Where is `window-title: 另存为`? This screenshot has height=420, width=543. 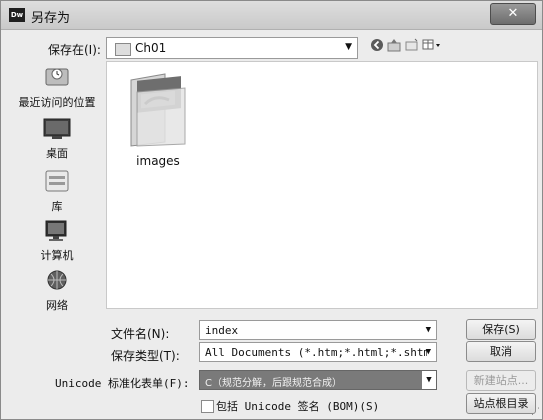 window-title: 另存为 is located at coordinates (51, 18).